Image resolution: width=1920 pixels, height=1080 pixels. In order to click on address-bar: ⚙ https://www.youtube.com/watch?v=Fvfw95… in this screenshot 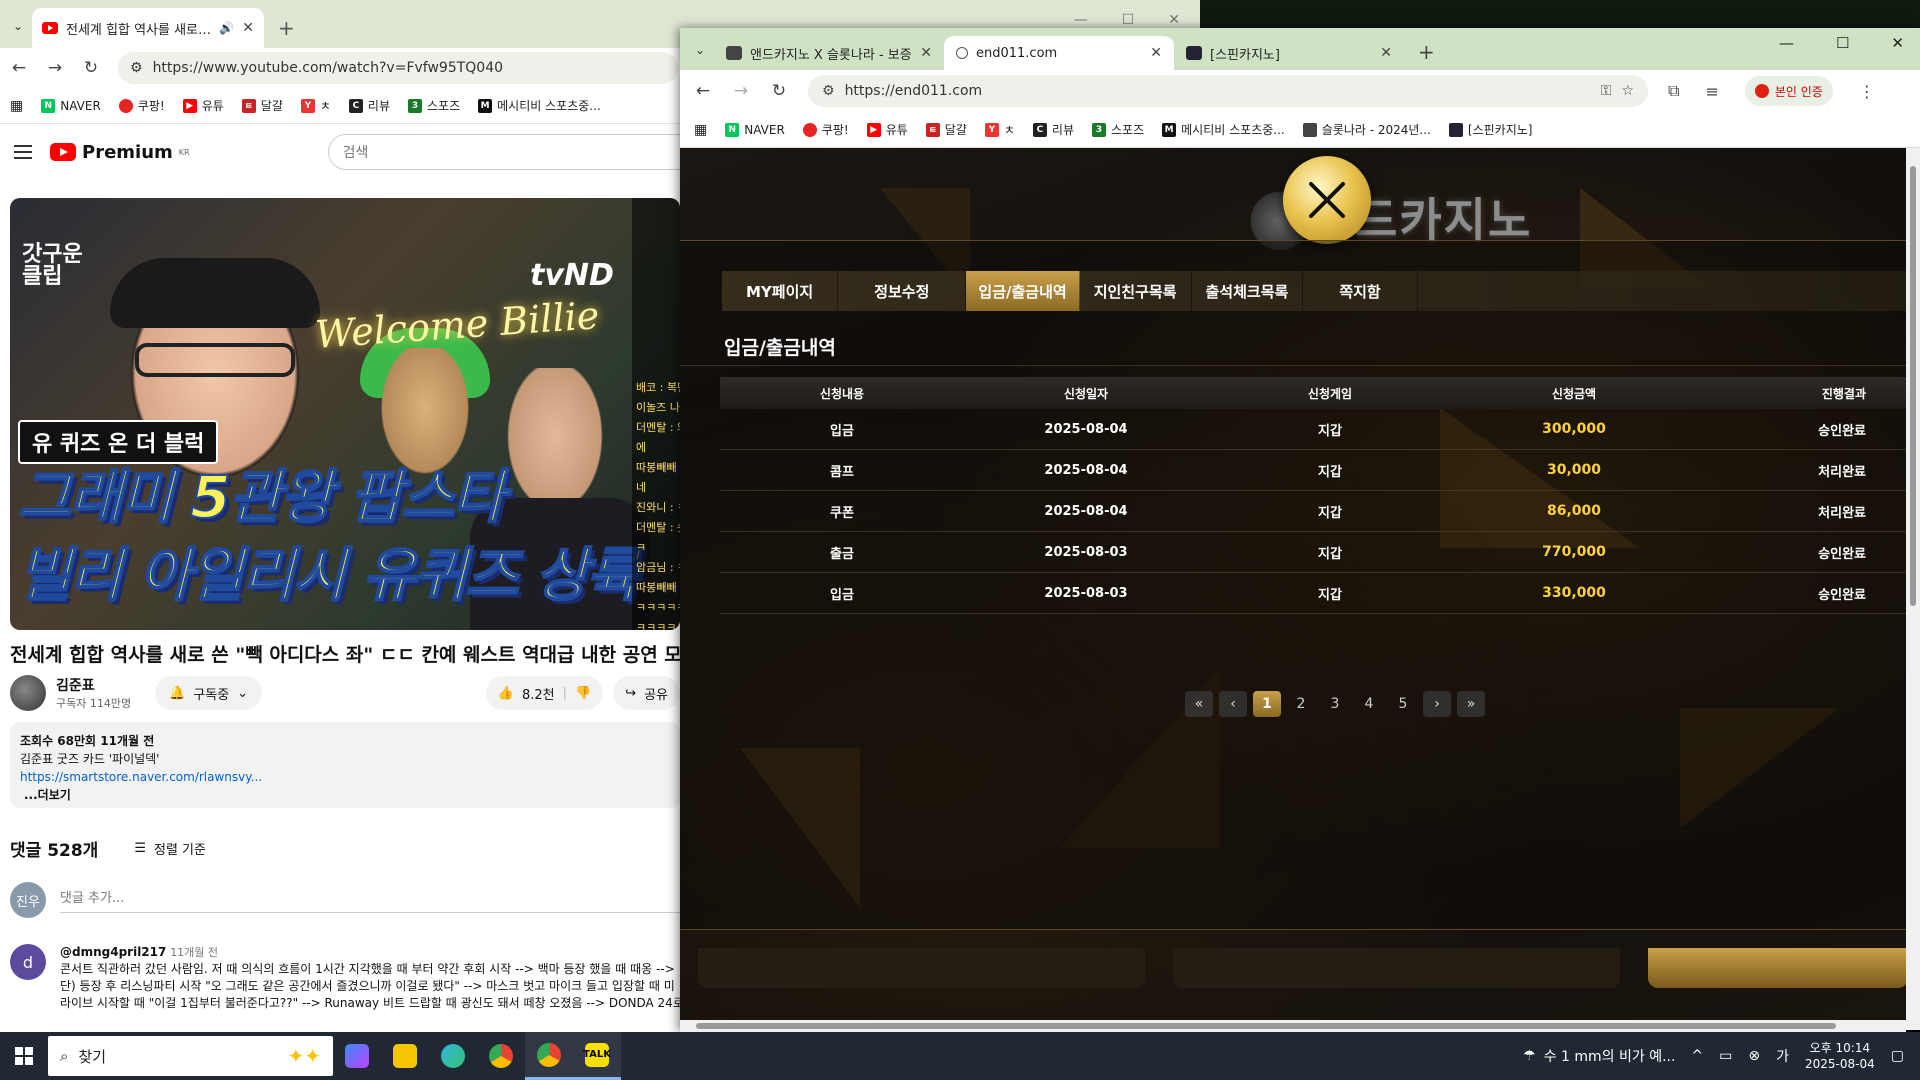, I will do `click(398, 68)`.